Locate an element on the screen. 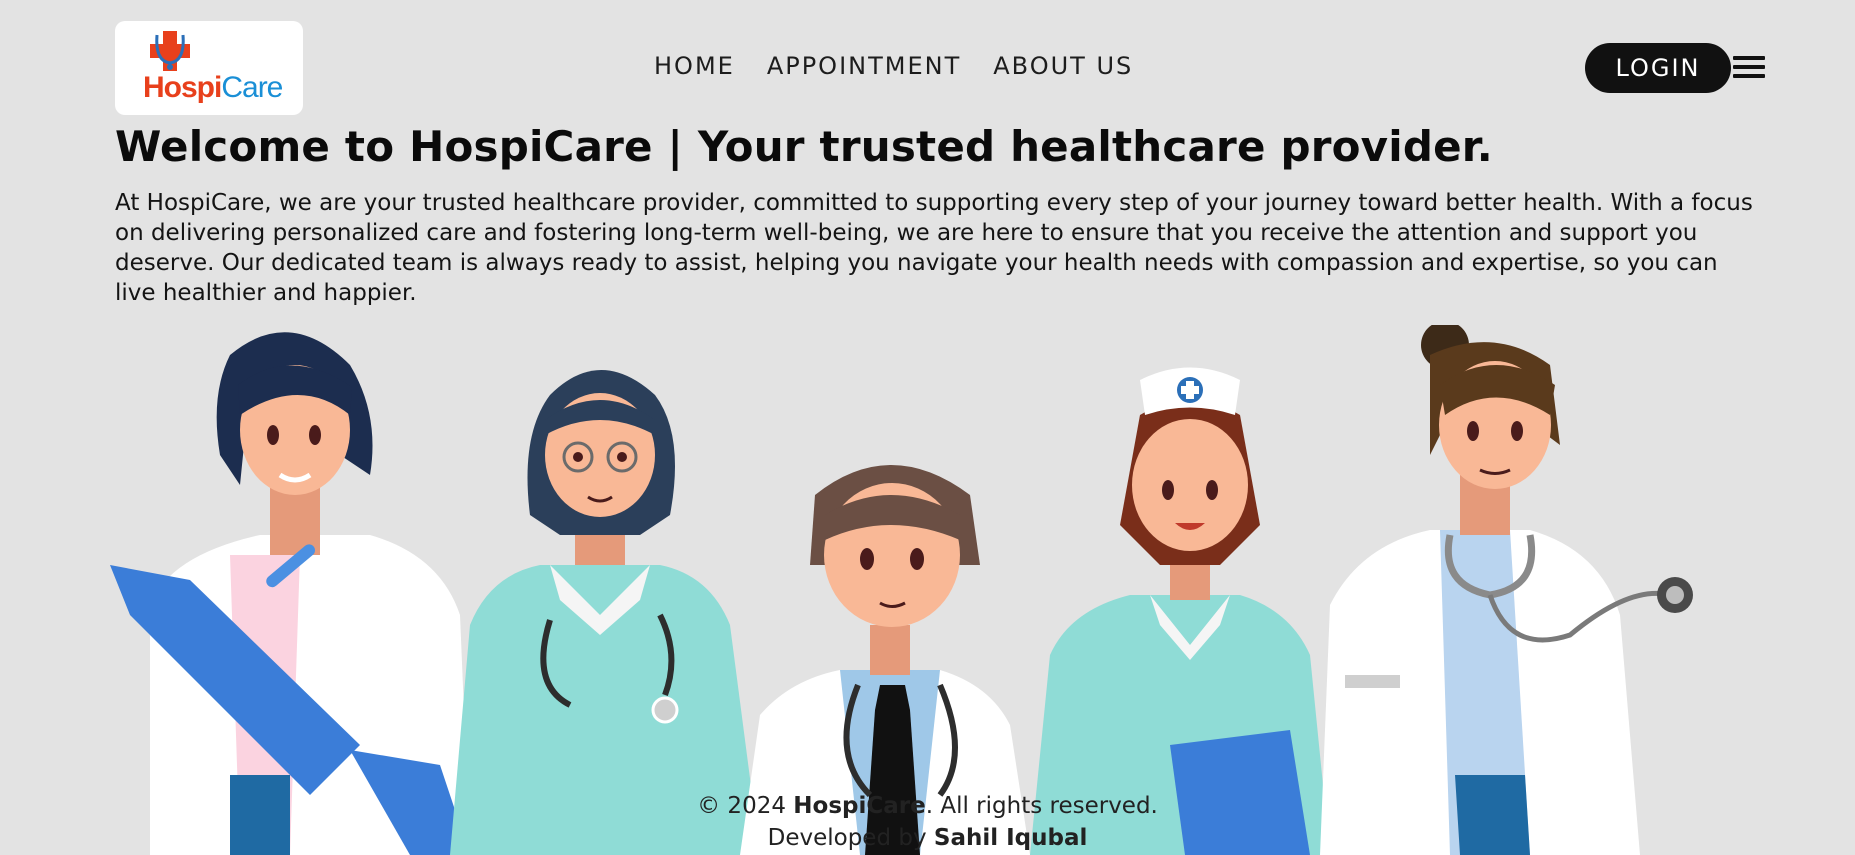  developer-line: Developed by Sahil Iqubal is located at coordinates (927, 838).